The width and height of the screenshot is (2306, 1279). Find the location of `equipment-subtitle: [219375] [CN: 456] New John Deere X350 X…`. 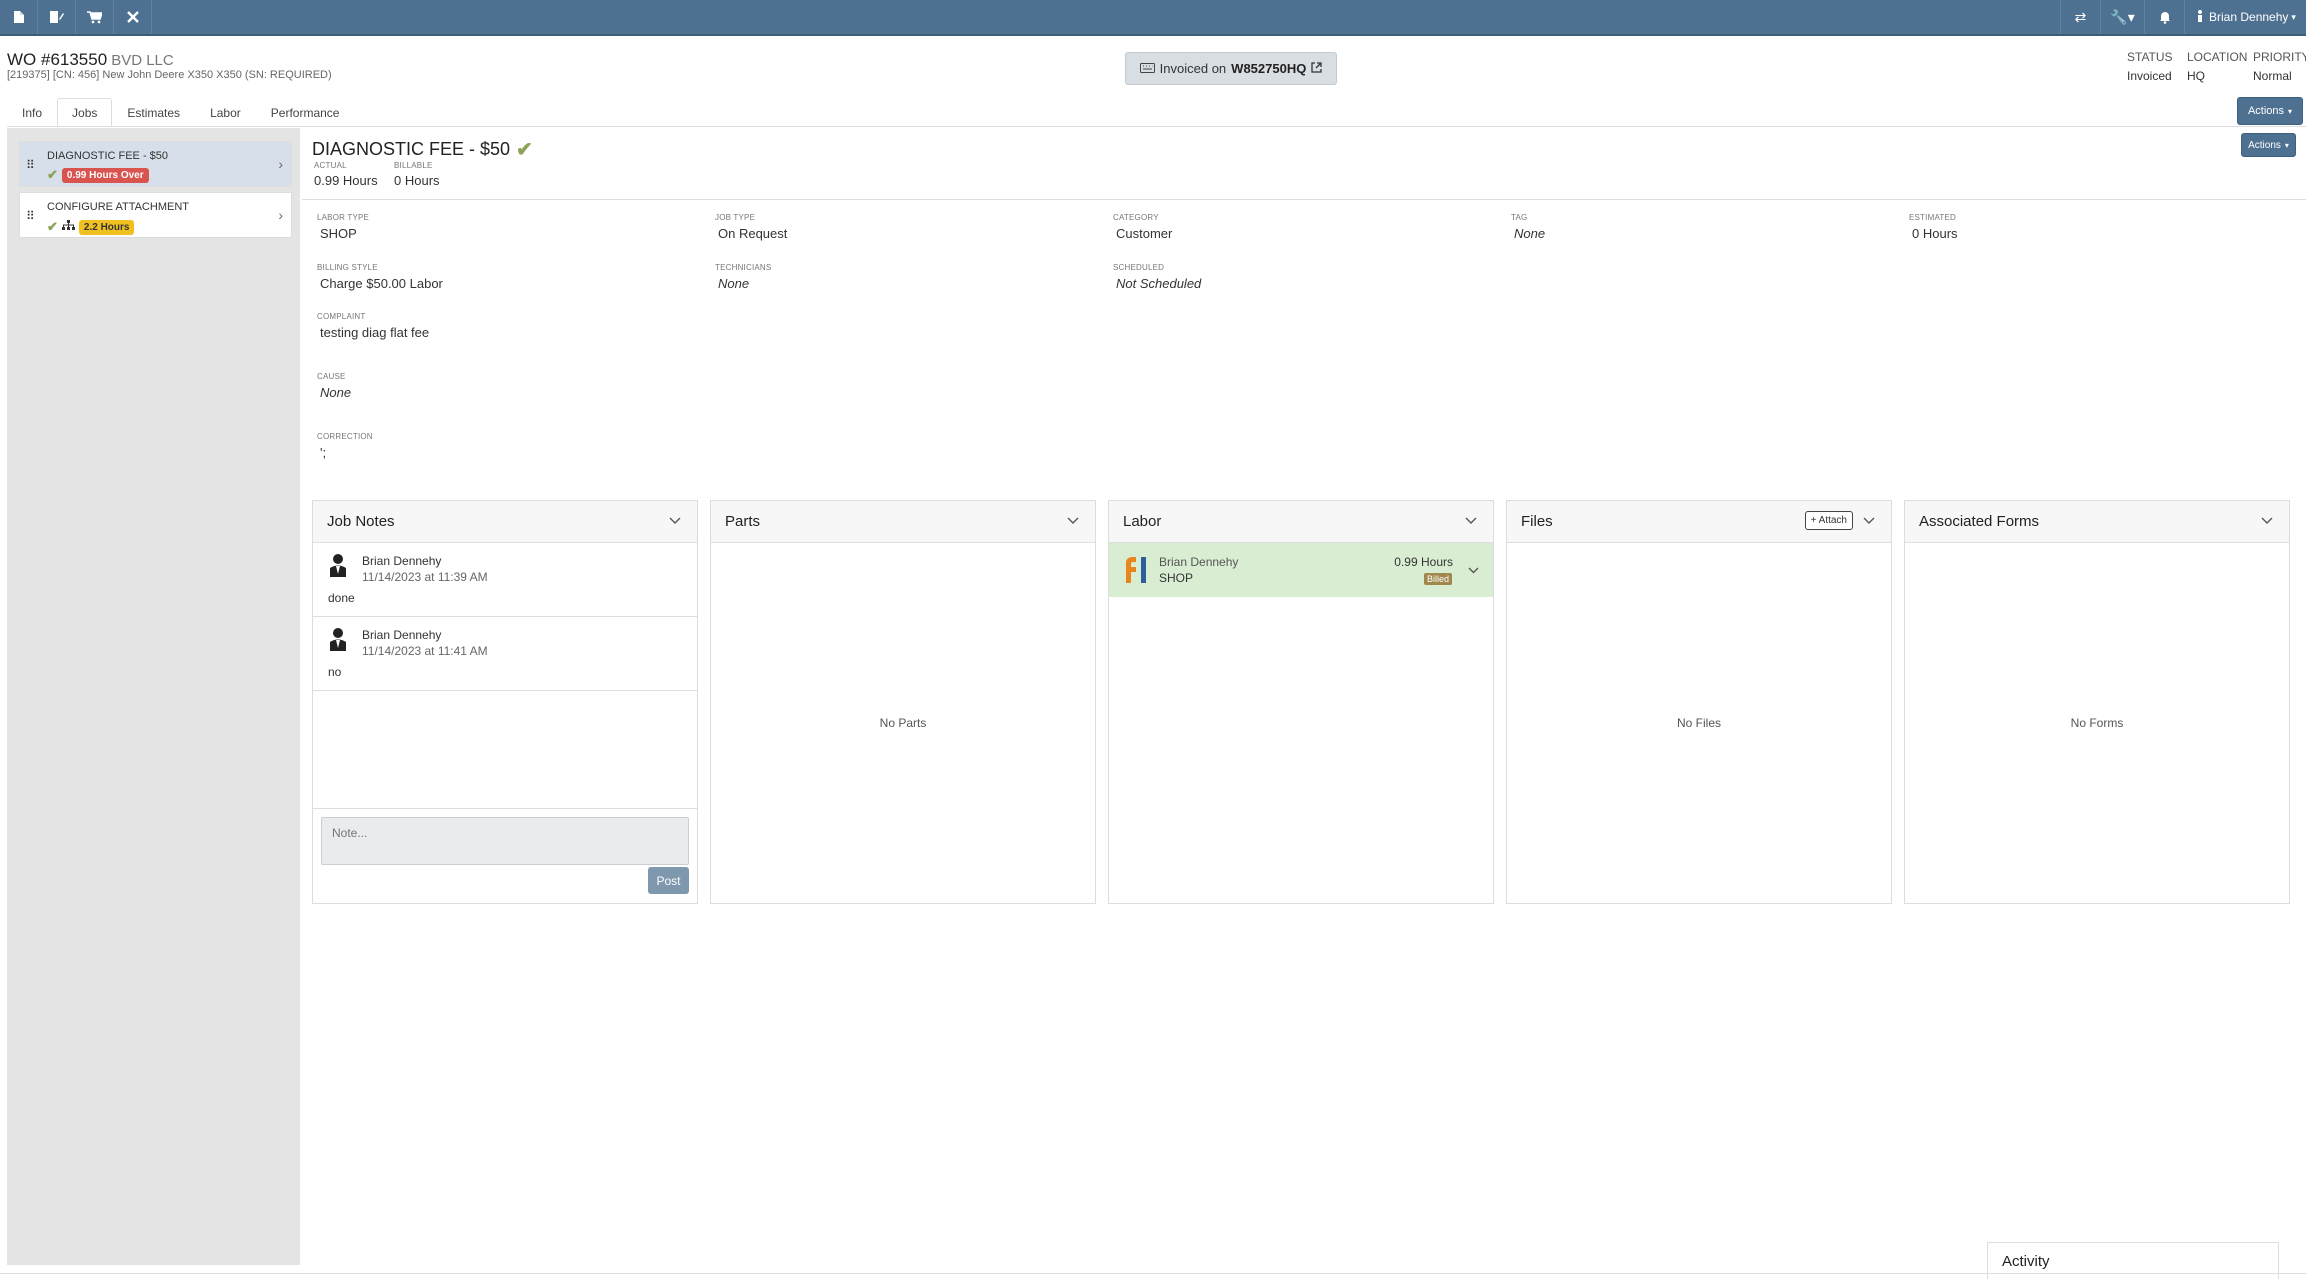

equipment-subtitle: [219375] [CN: 456] New John Deere X350 X… is located at coordinates (169, 75).